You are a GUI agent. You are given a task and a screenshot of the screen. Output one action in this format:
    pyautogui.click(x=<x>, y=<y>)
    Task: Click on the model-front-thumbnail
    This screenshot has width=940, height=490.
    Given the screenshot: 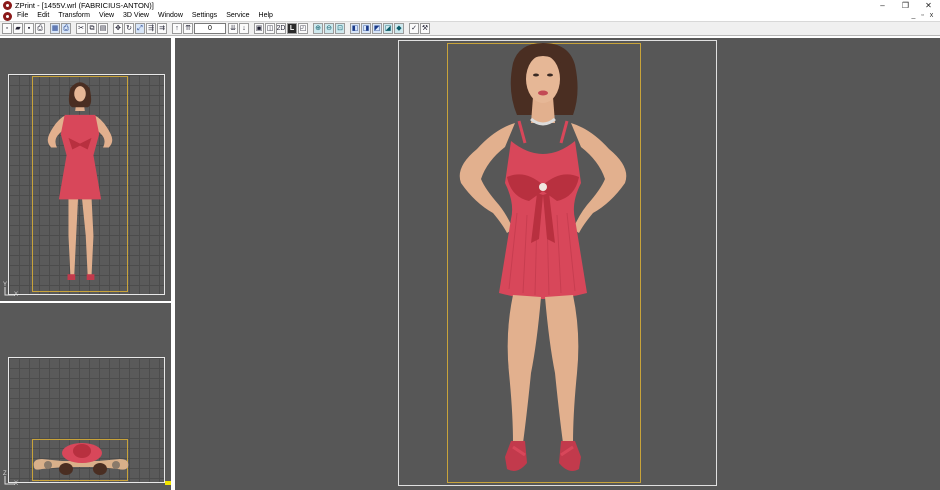 What is the action you would take?
    pyautogui.click(x=80, y=181)
    